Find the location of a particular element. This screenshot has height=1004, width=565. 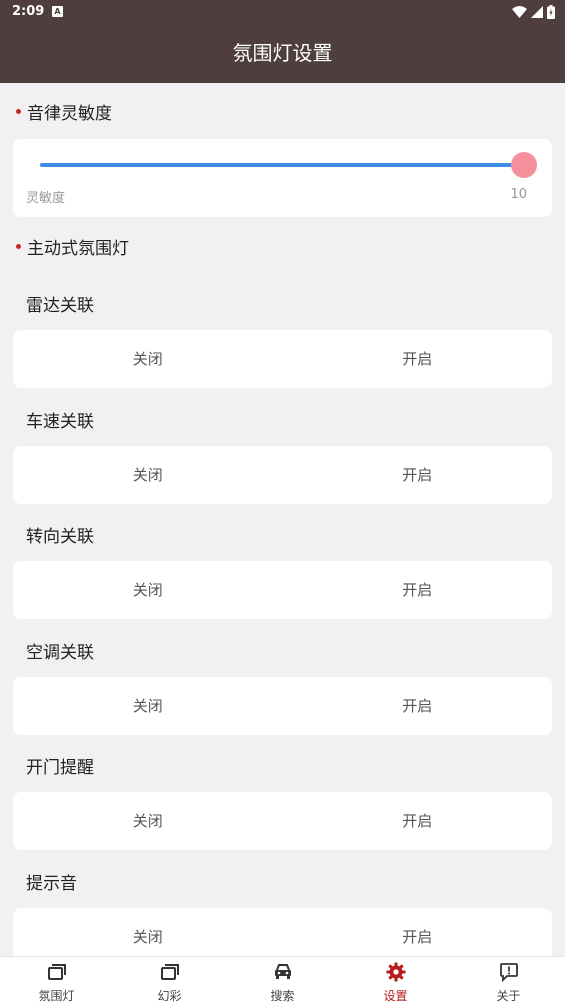

tab-label: 关于 is located at coordinates (508, 996).